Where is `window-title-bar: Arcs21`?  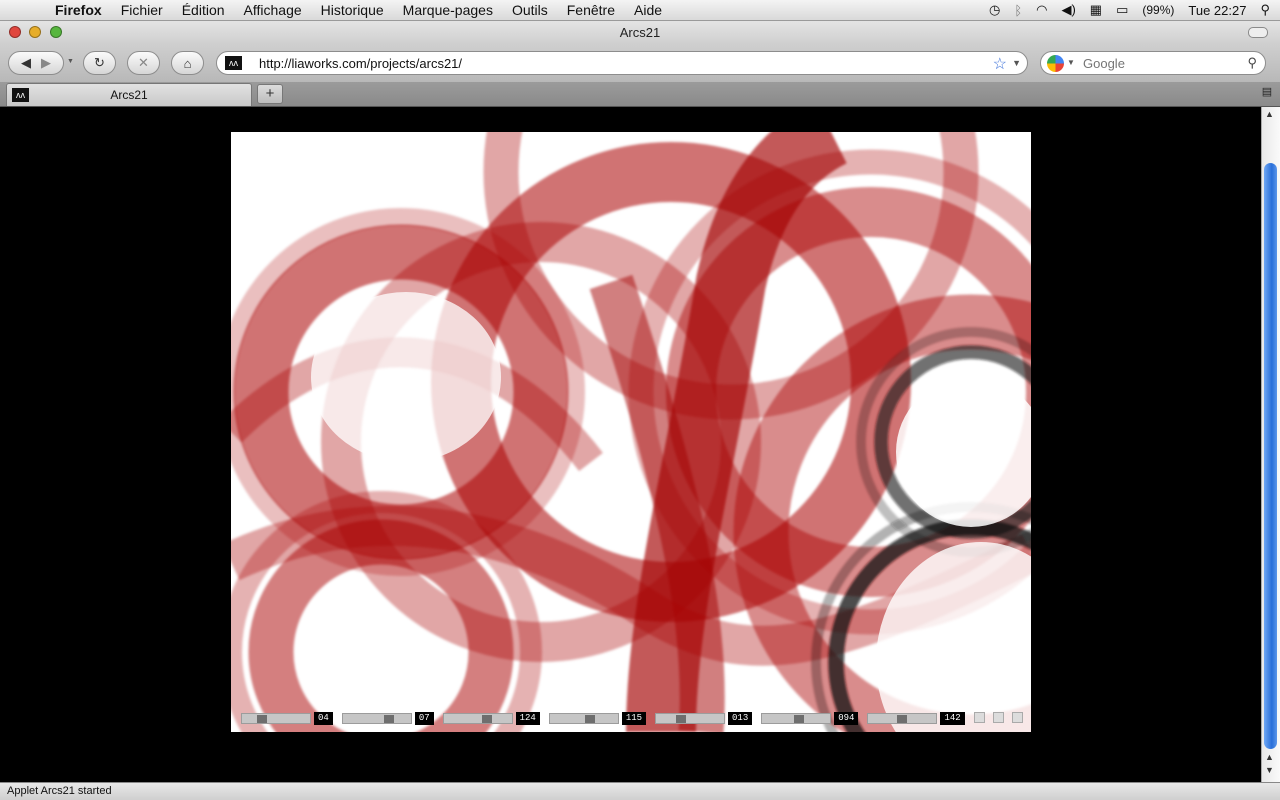
window-title-bar: Arcs21 is located at coordinates (640, 32).